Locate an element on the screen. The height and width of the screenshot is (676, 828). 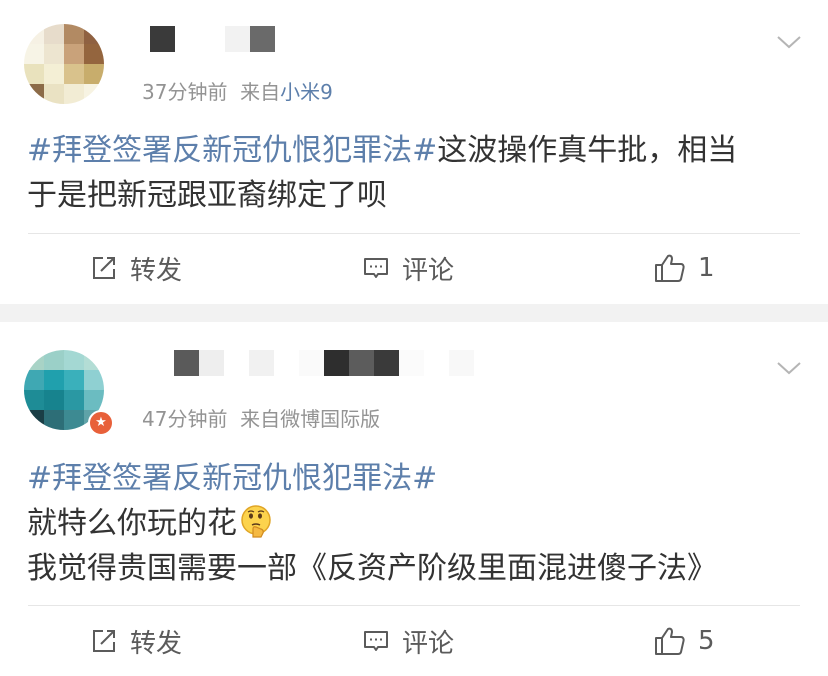
like-button: 5 is located at coordinates (684, 641).